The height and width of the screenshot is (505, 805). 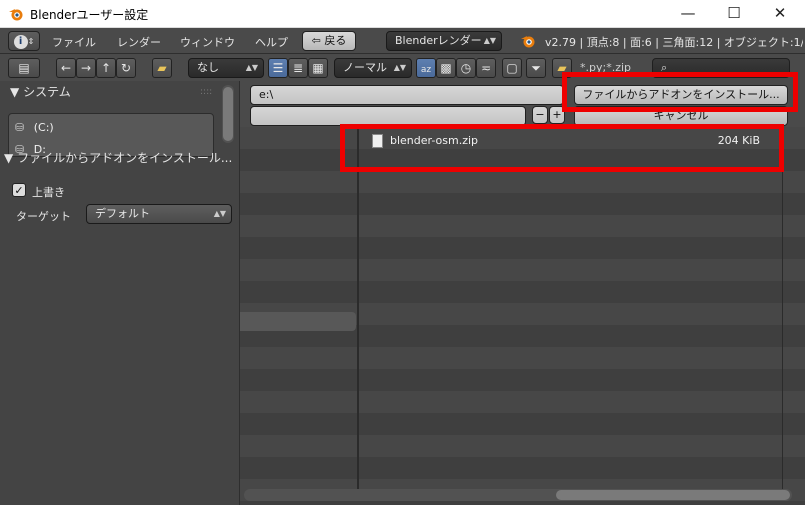 I want to click on display-size-value: ノーマル, so click(x=365, y=67).